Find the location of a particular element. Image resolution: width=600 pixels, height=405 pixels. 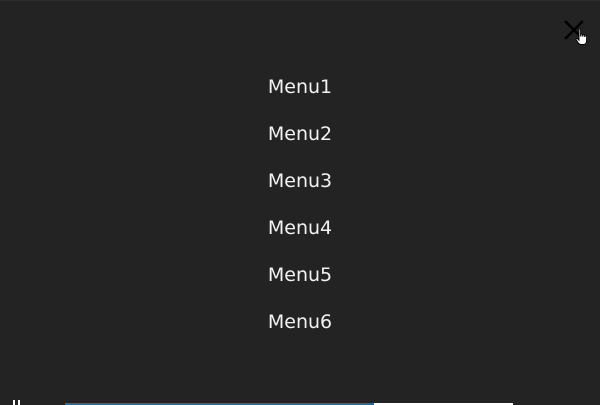

player-controls is located at coordinates (300, 401).